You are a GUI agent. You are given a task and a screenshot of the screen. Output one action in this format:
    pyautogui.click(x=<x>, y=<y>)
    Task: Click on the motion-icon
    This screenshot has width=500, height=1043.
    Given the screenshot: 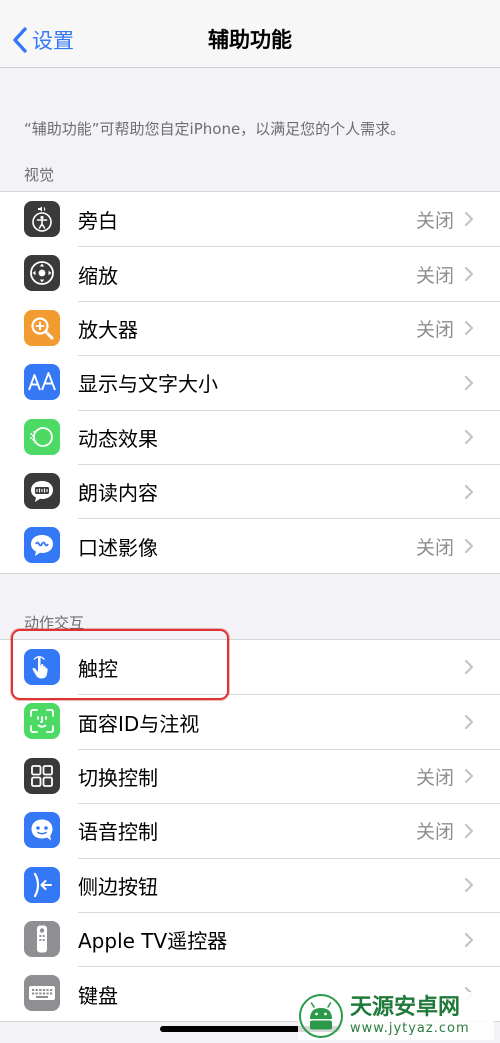 What is the action you would take?
    pyautogui.click(x=42, y=436)
    